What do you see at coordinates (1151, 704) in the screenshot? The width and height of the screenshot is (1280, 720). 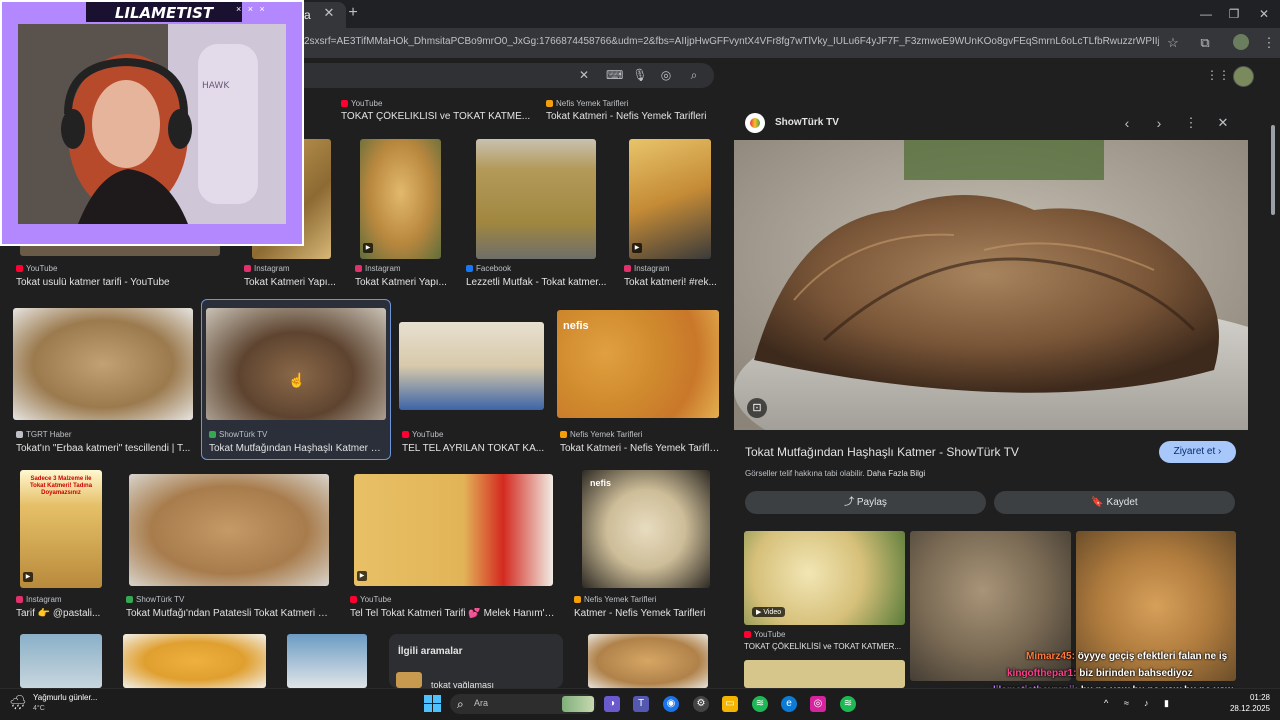 I see `volume-icon: ♪` at bounding box center [1151, 704].